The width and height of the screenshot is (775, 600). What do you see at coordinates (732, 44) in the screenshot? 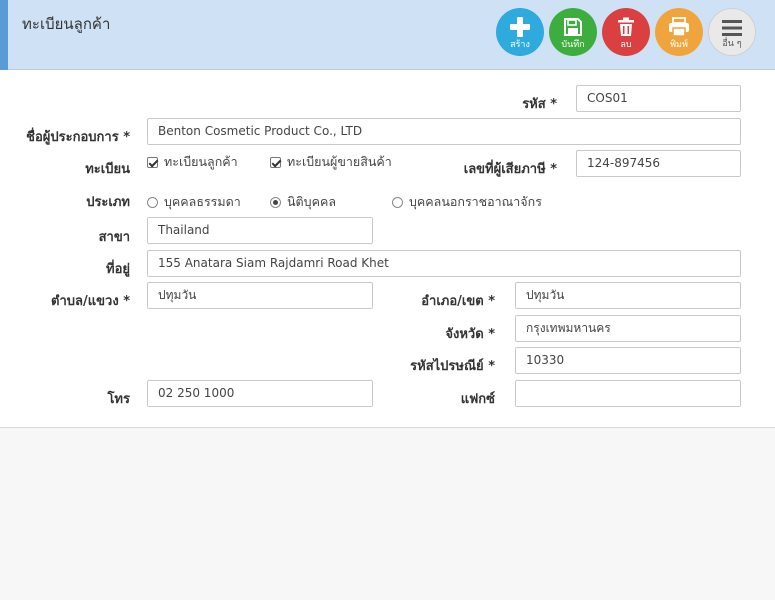
I see `more-button-label: อื่น ๆ` at bounding box center [732, 44].